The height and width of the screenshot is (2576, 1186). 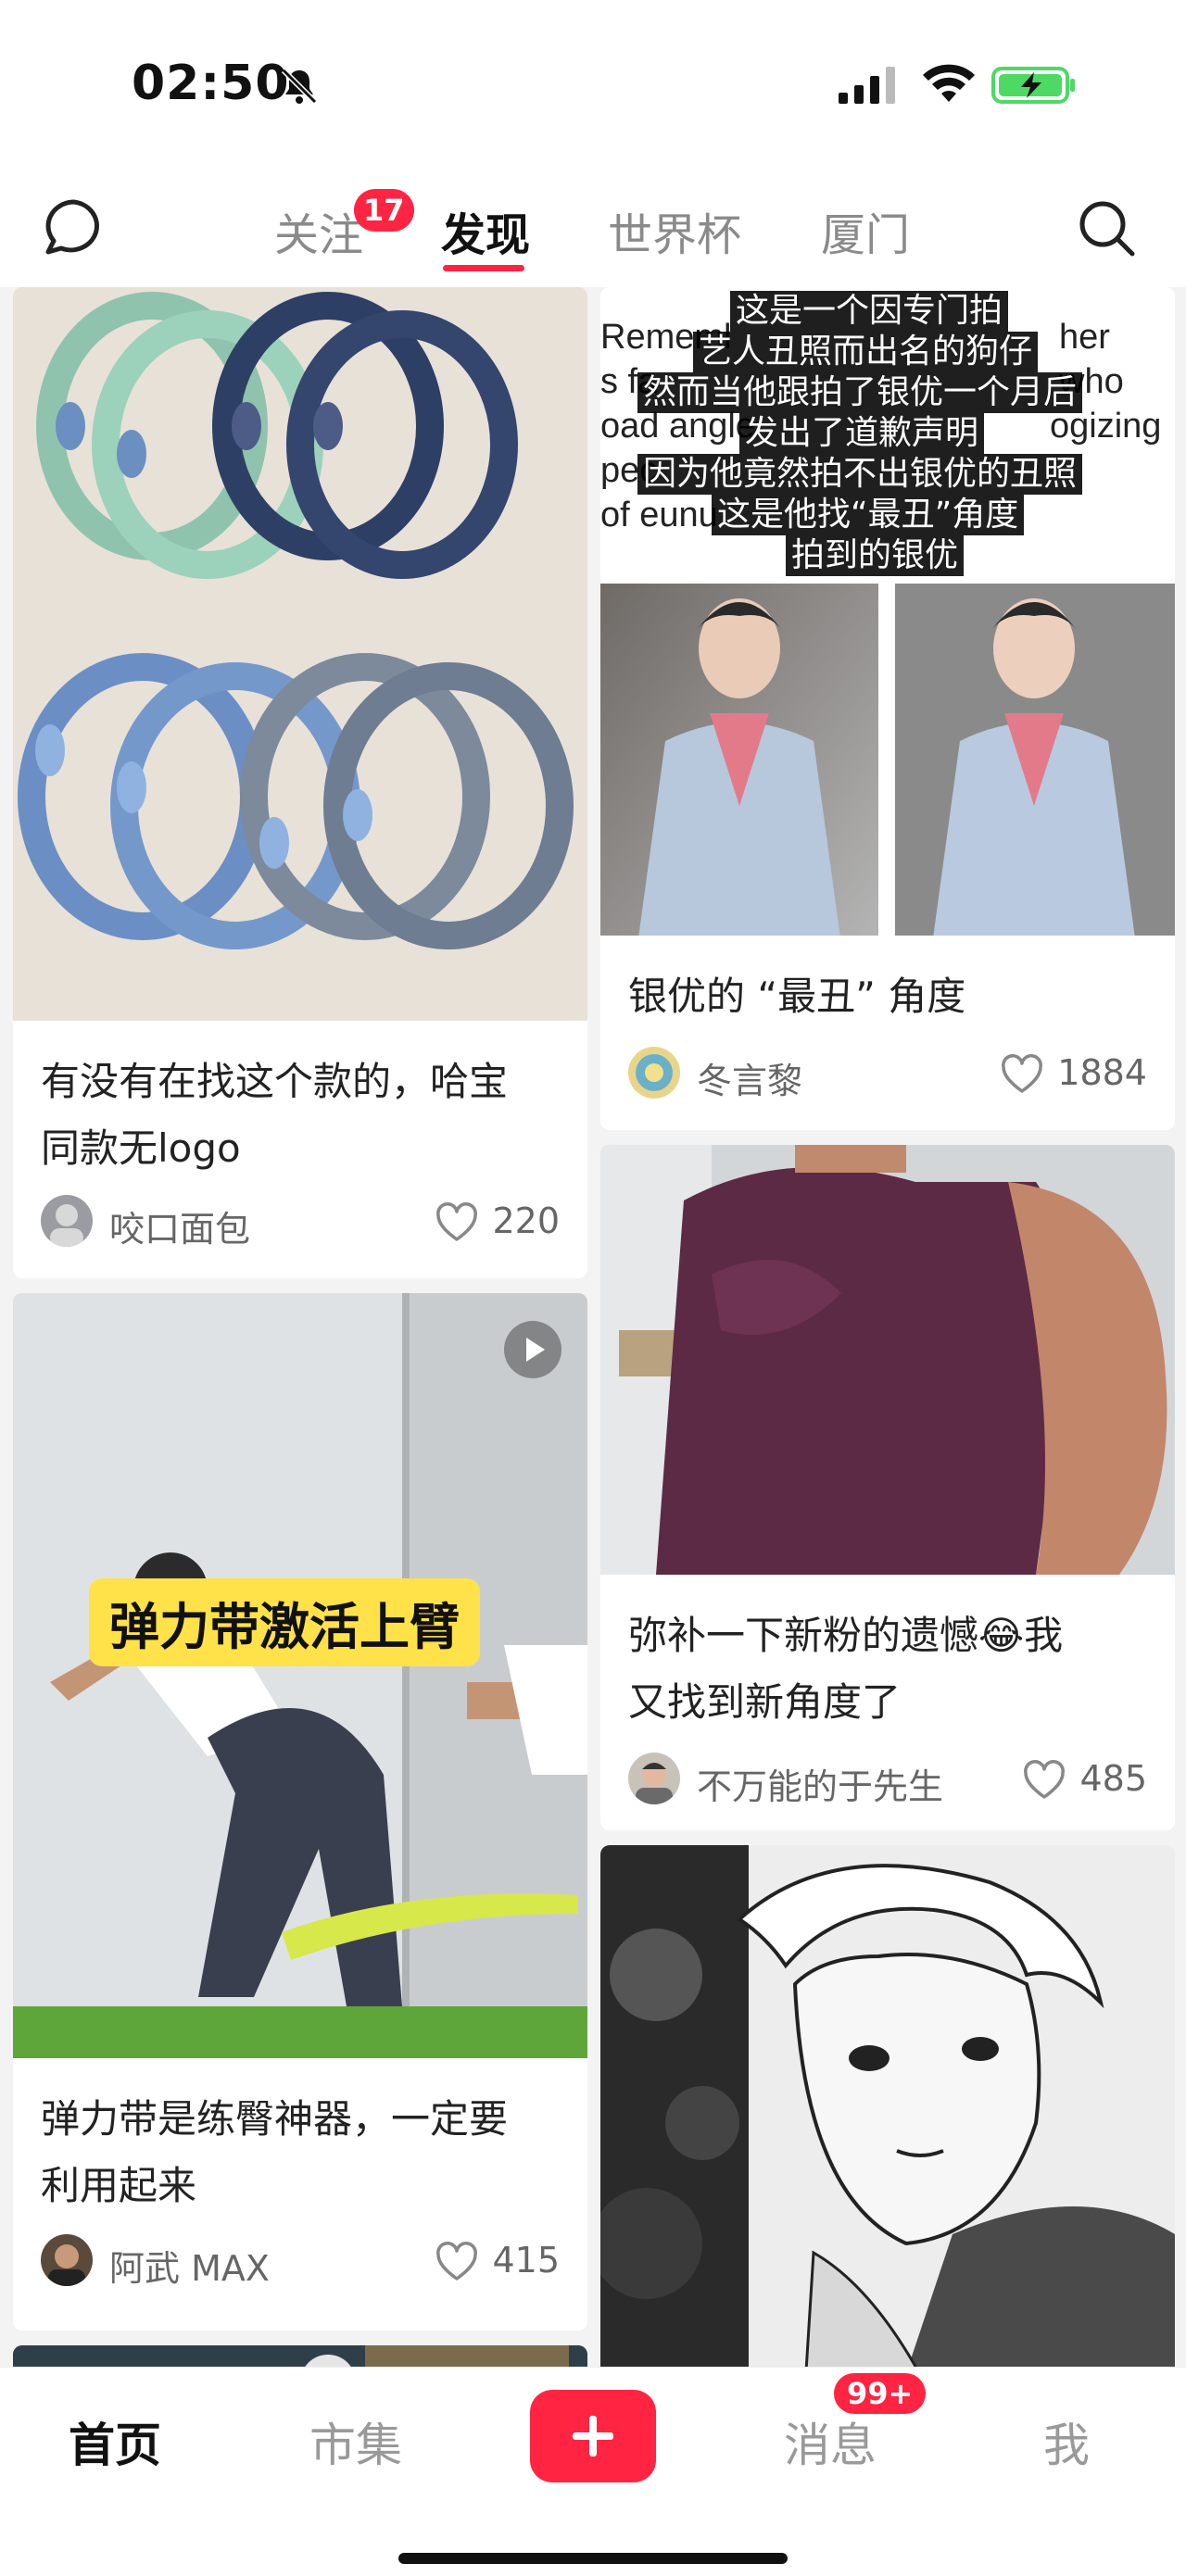 I want to click on signal-icon, so click(x=867, y=85).